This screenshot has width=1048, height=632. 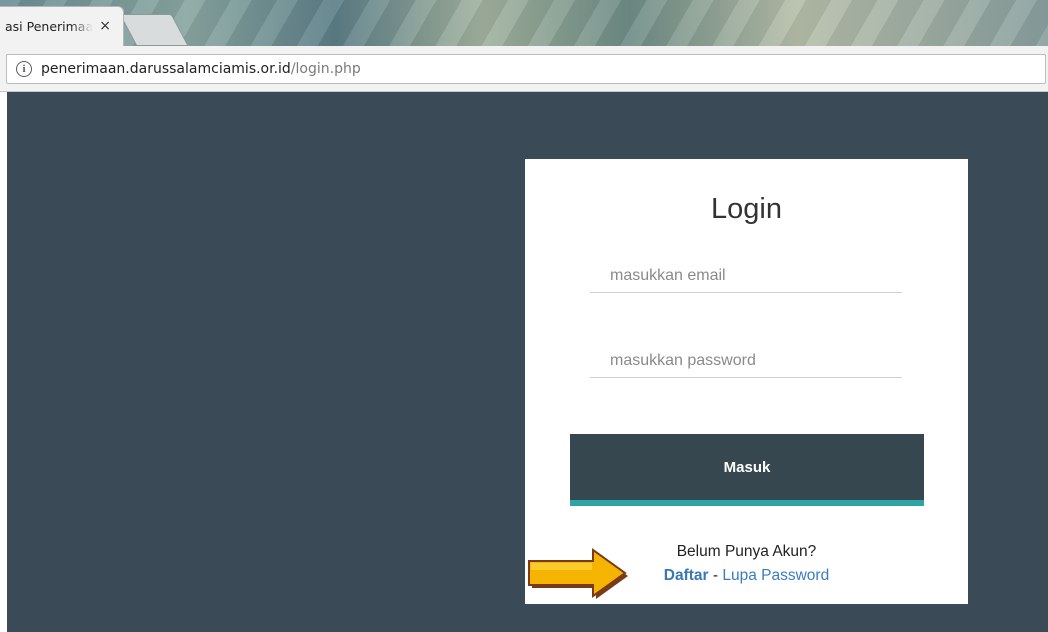 What do you see at coordinates (686, 575) in the screenshot?
I see `register-link: Daftar` at bounding box center [686, 575].